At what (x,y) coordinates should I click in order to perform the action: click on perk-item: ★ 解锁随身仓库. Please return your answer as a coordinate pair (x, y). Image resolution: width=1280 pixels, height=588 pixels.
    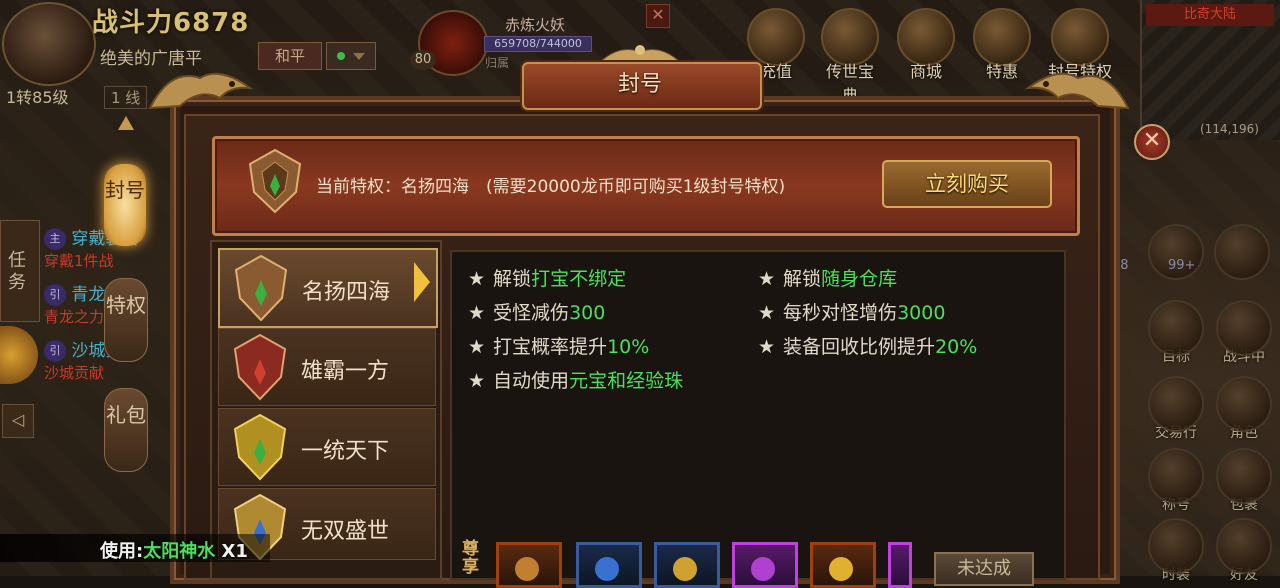
    Looking at the image, I should click on (828, 279).